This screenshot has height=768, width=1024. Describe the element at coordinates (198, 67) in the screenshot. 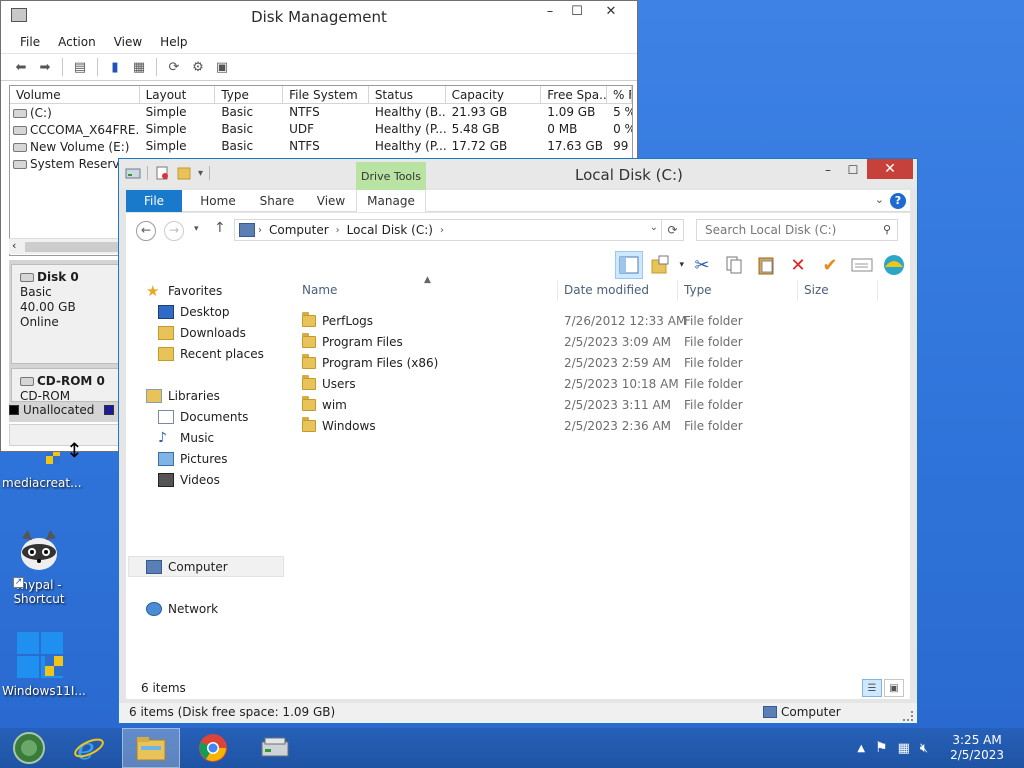

I see `settings-icon: ⚙` at that location.